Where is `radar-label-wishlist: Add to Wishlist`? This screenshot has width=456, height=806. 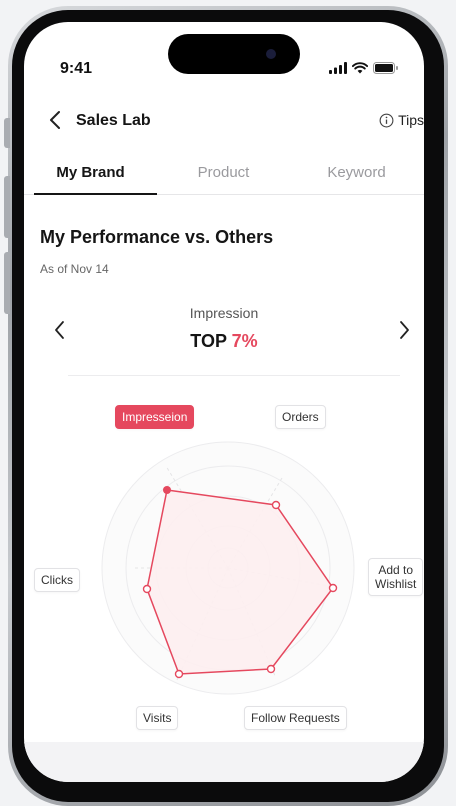
radar-label-wishlist: Add to Wishlist is located at coordinates (396, 577).